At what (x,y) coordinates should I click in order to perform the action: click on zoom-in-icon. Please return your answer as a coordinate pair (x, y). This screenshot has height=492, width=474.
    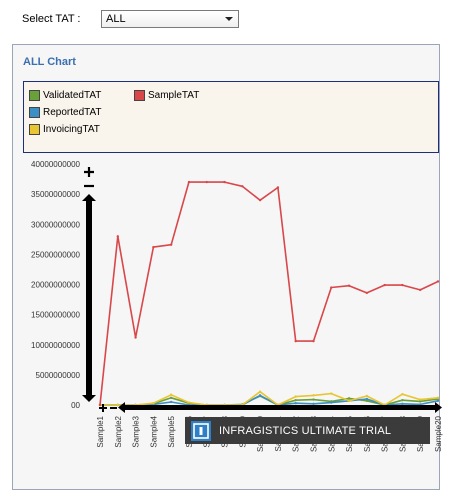
    Looking at the image, I should click on (89, 172).